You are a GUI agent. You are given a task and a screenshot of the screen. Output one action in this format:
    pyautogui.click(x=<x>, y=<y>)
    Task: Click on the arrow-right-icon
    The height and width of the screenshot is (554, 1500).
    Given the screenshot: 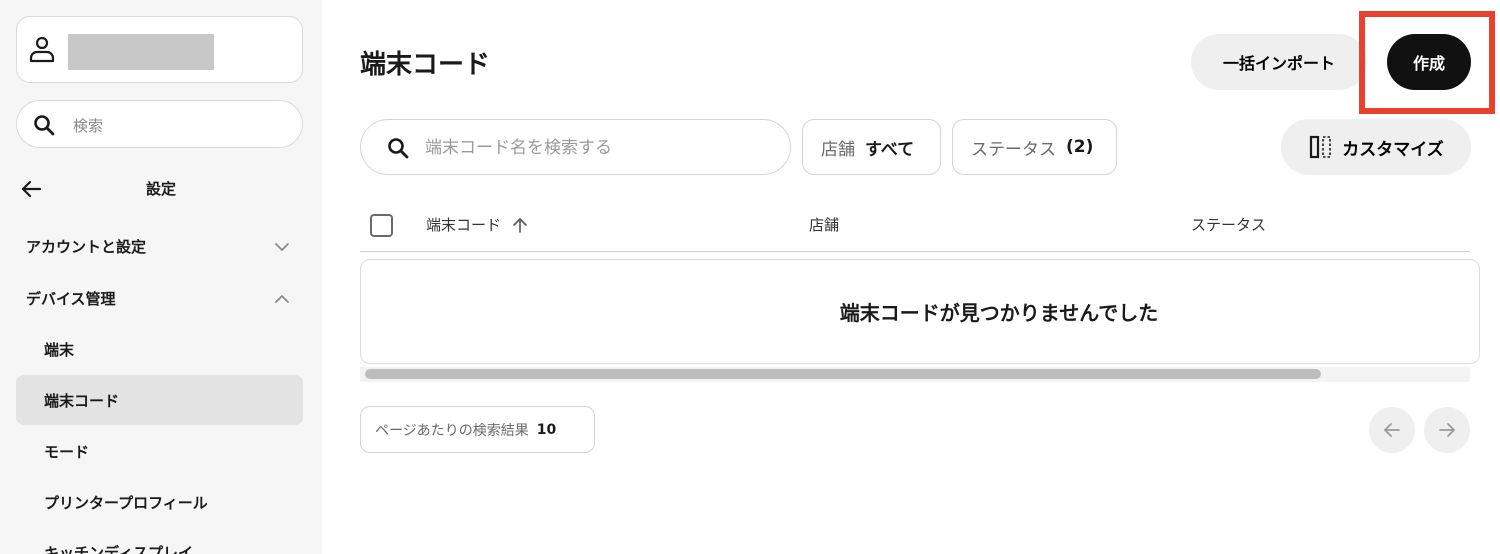 What is the action you would take?
    pyautogui.click(x=1447, y=430)
    